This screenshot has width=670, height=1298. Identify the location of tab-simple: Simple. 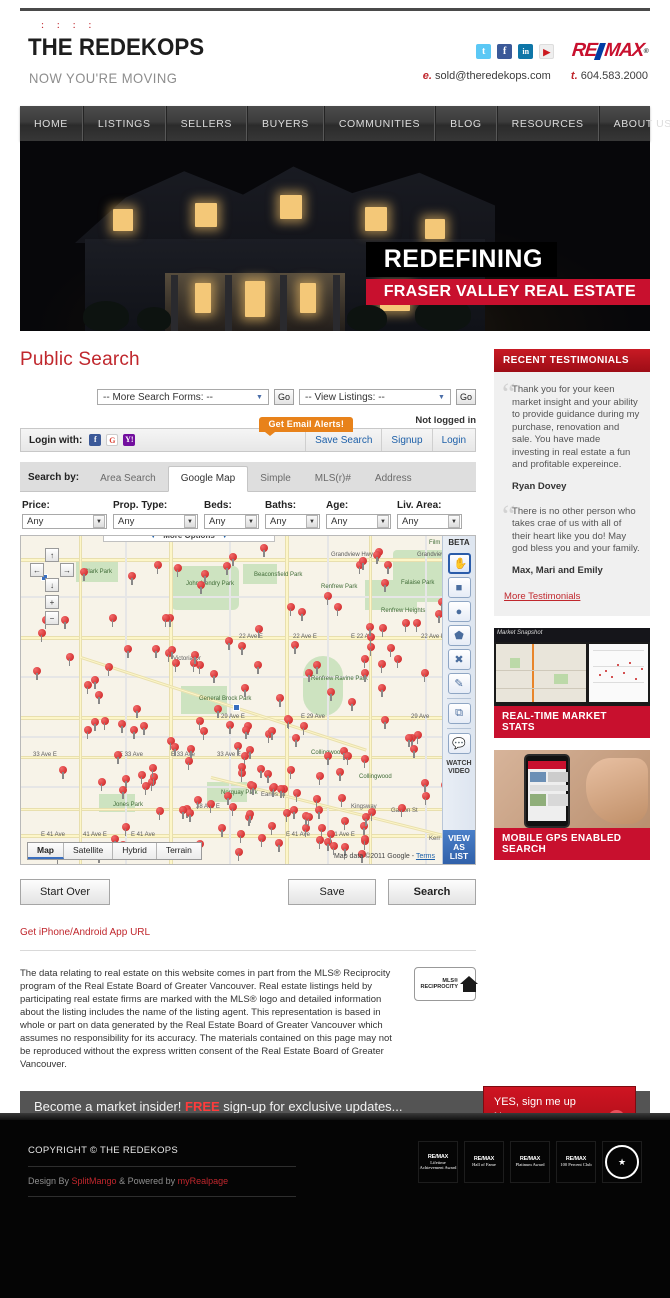
(275, 479).